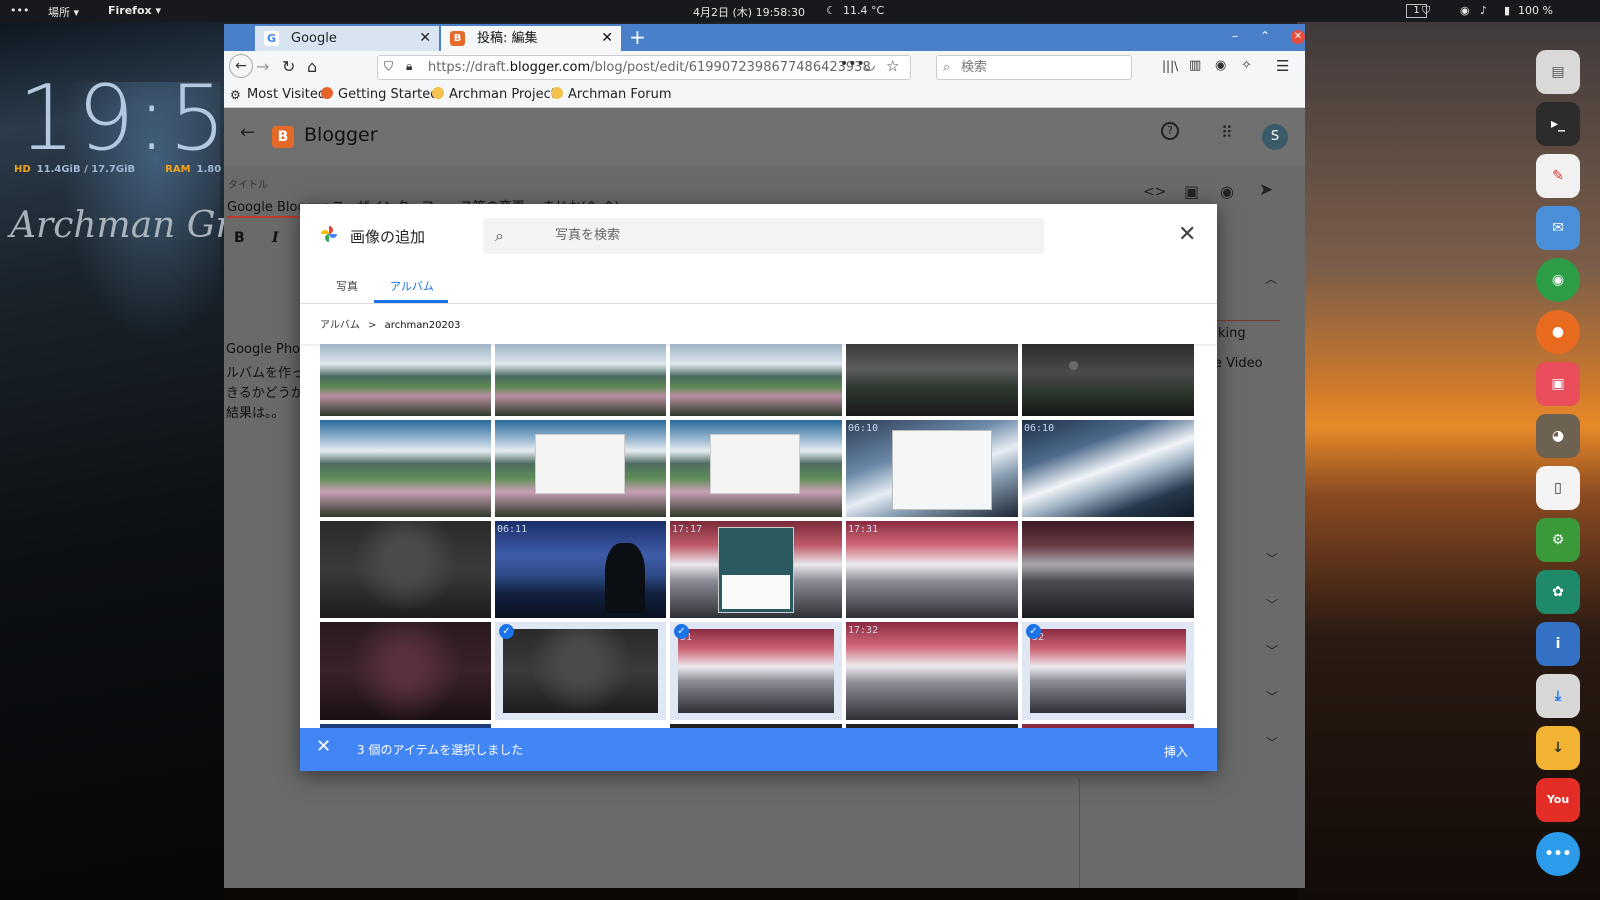 The image size is (1600, 900). What do you see at coordinates (347, 286) in the screenshot?
I see `tab-photos: 写真` at bounding box center [347, 286].